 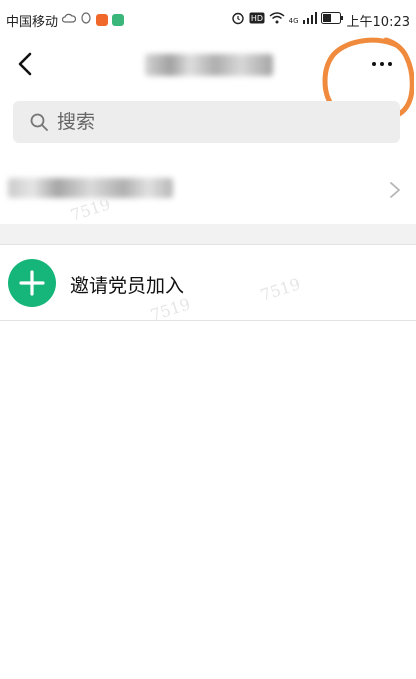 I want to click on divider, so click(x=208, y=320).